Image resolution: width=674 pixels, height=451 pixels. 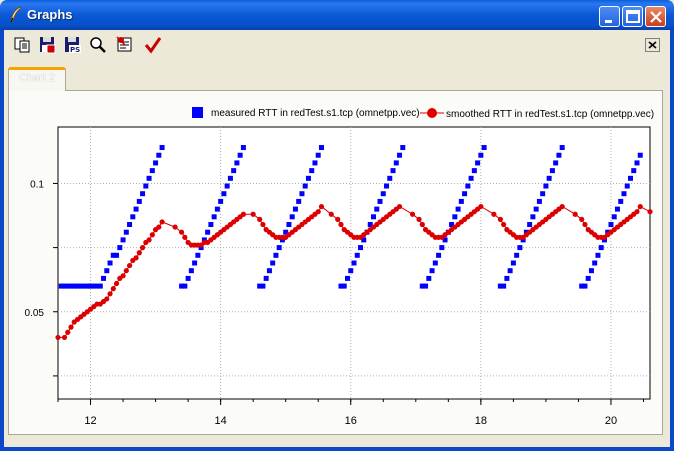 What do you see at coordinates (90, 421) in the screenshot?
I see `x-tick-label: 12` at bounding box center [90, 421].